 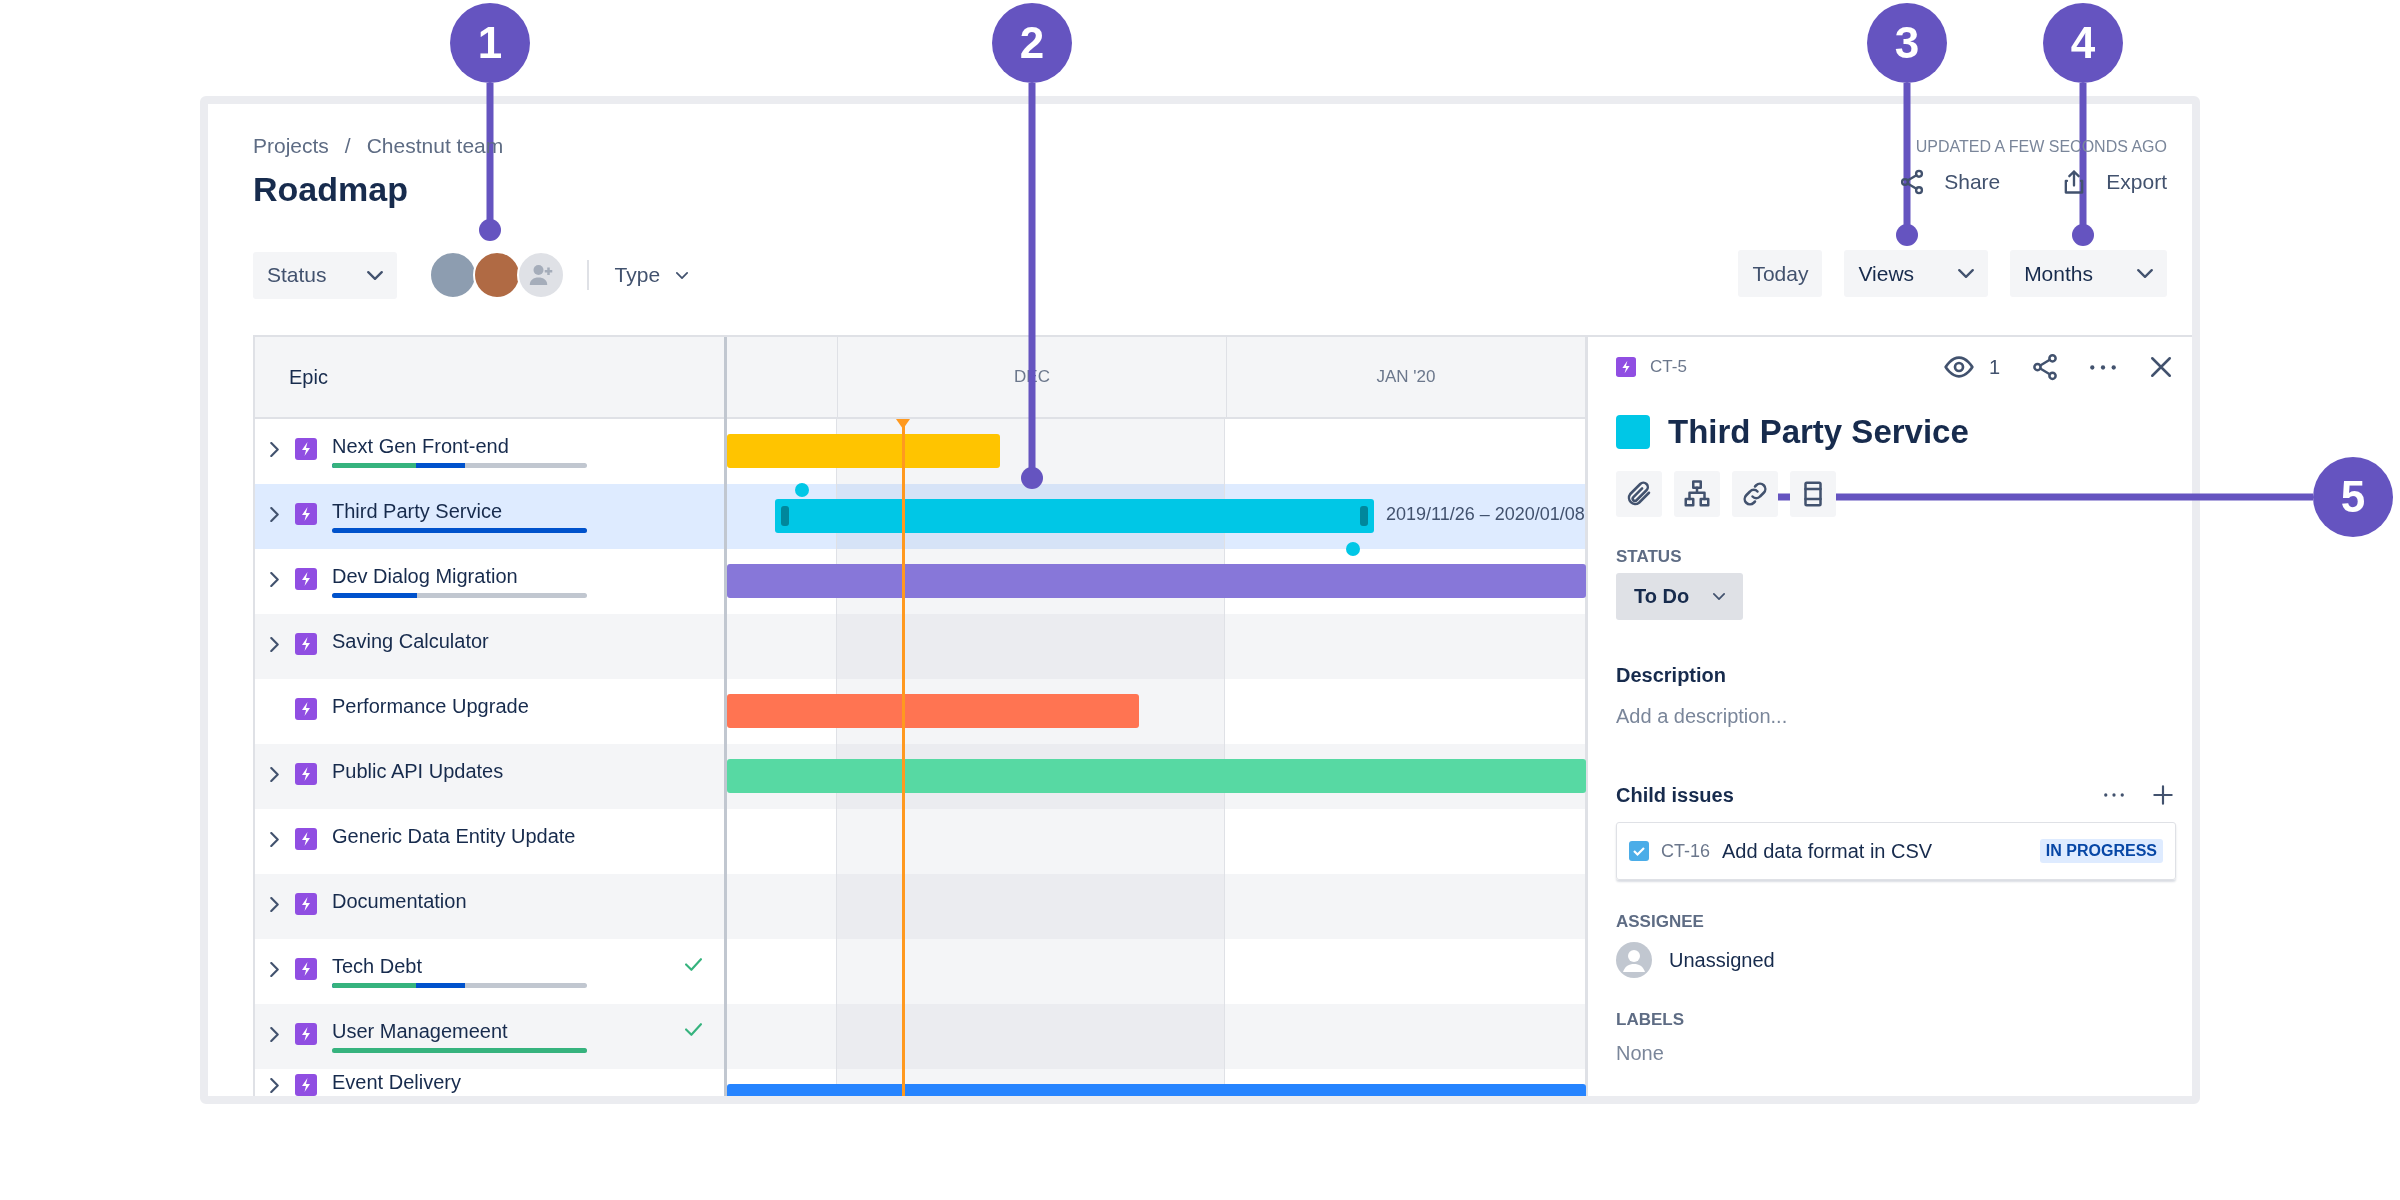 I want to click on status-dropdown: To Do, so click(x=1680, y=596).